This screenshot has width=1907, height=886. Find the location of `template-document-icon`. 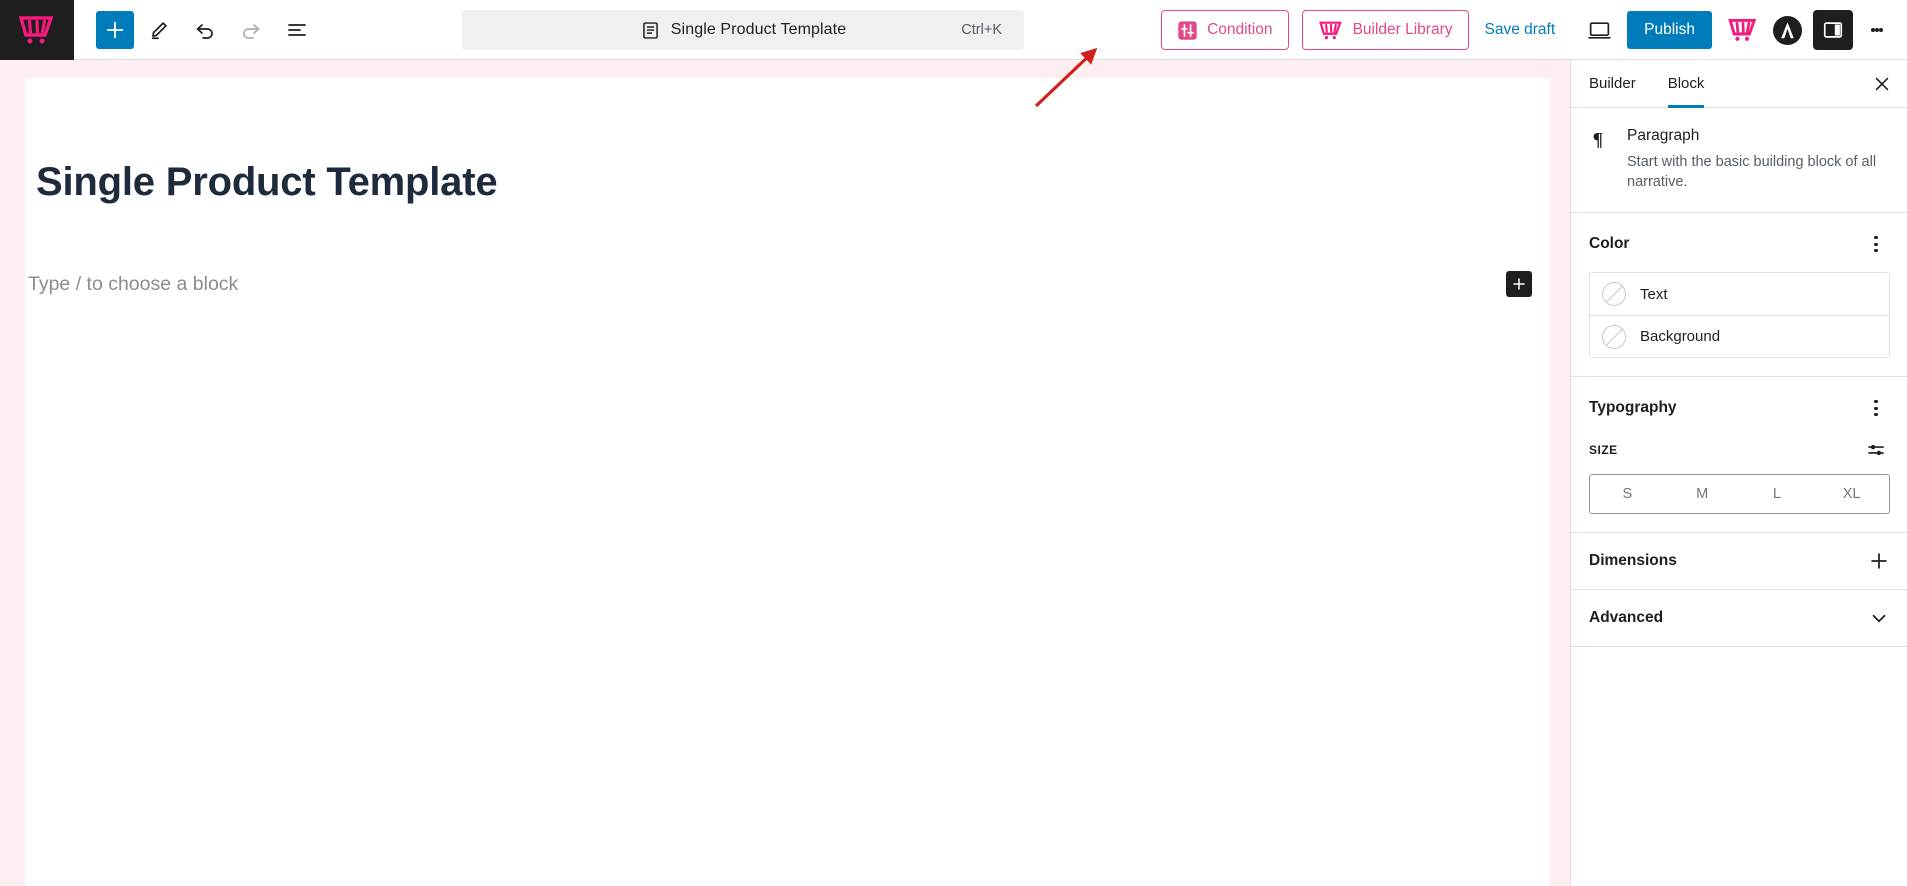

template-document-icon is located at coordinates (650, 30).